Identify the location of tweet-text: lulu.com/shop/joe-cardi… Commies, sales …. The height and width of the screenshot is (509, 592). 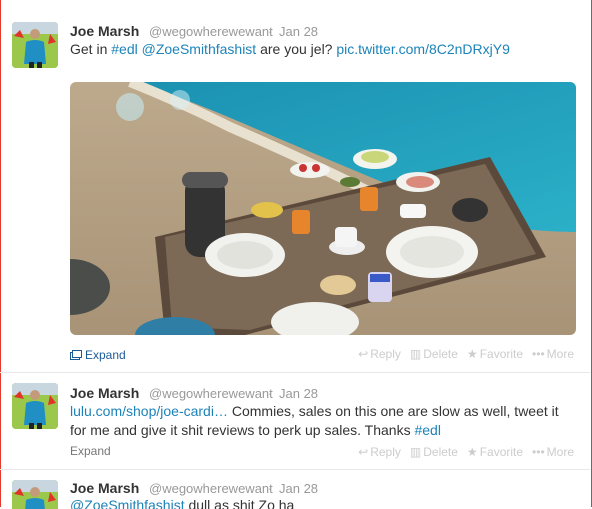
(320, 421).